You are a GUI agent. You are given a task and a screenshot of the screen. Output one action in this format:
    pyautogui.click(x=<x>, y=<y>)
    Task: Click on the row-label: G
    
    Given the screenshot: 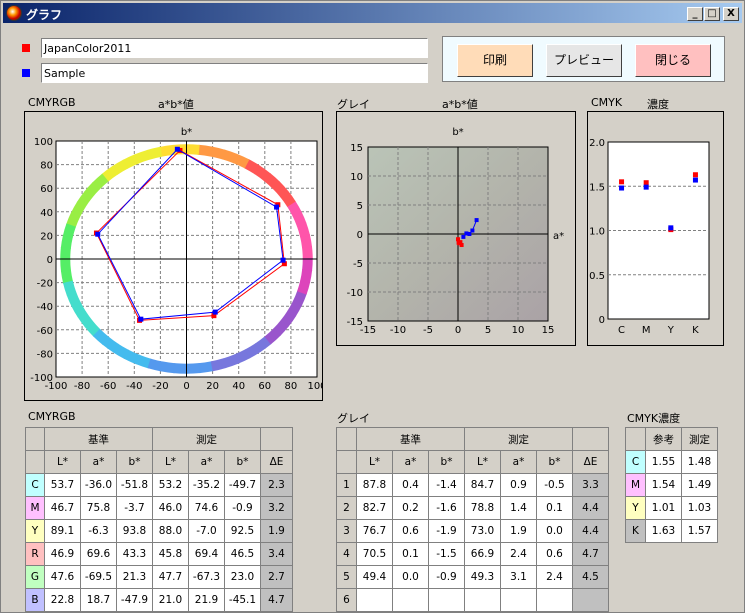 What is the action you would take?
    pyautogui.click(x=35, y=577)
    